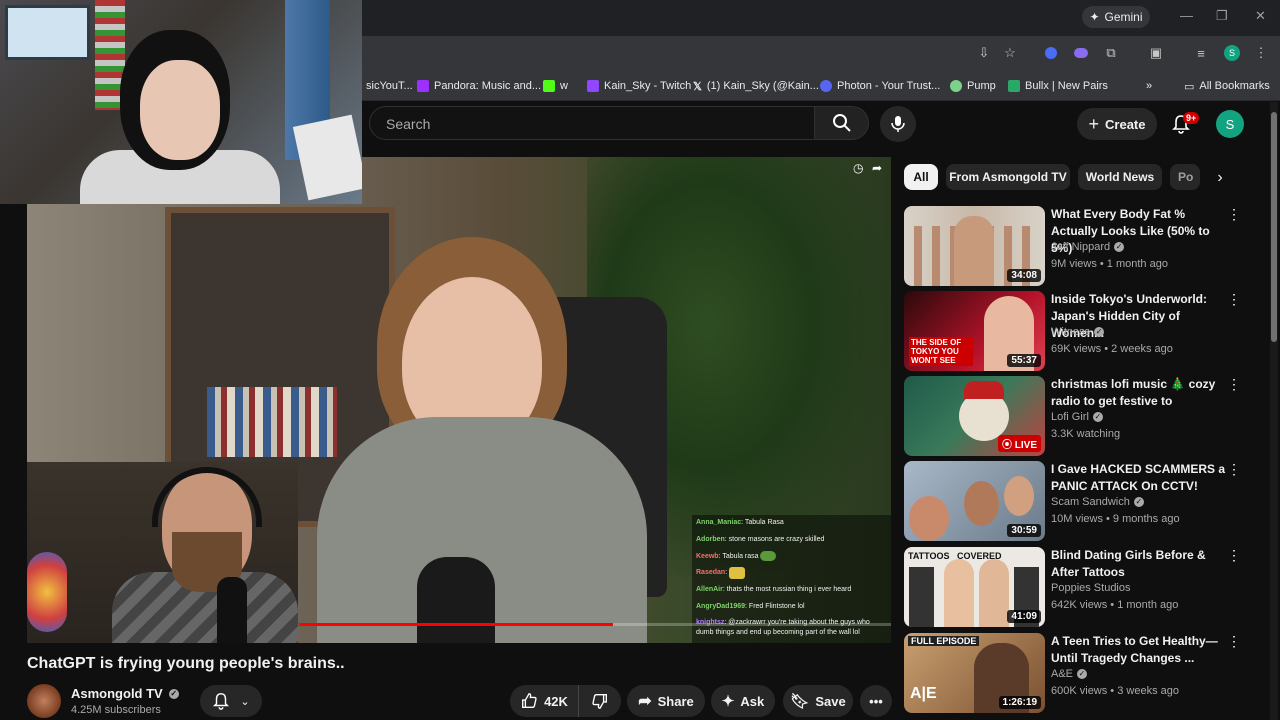 Image resolution: width=1280 pixels, height=720 pixels. What do you see at coordinates (1115, 519) in the screenshot?
I see `video-meta: 10M views • 9 months ago` at bounding box center [1115, 519].